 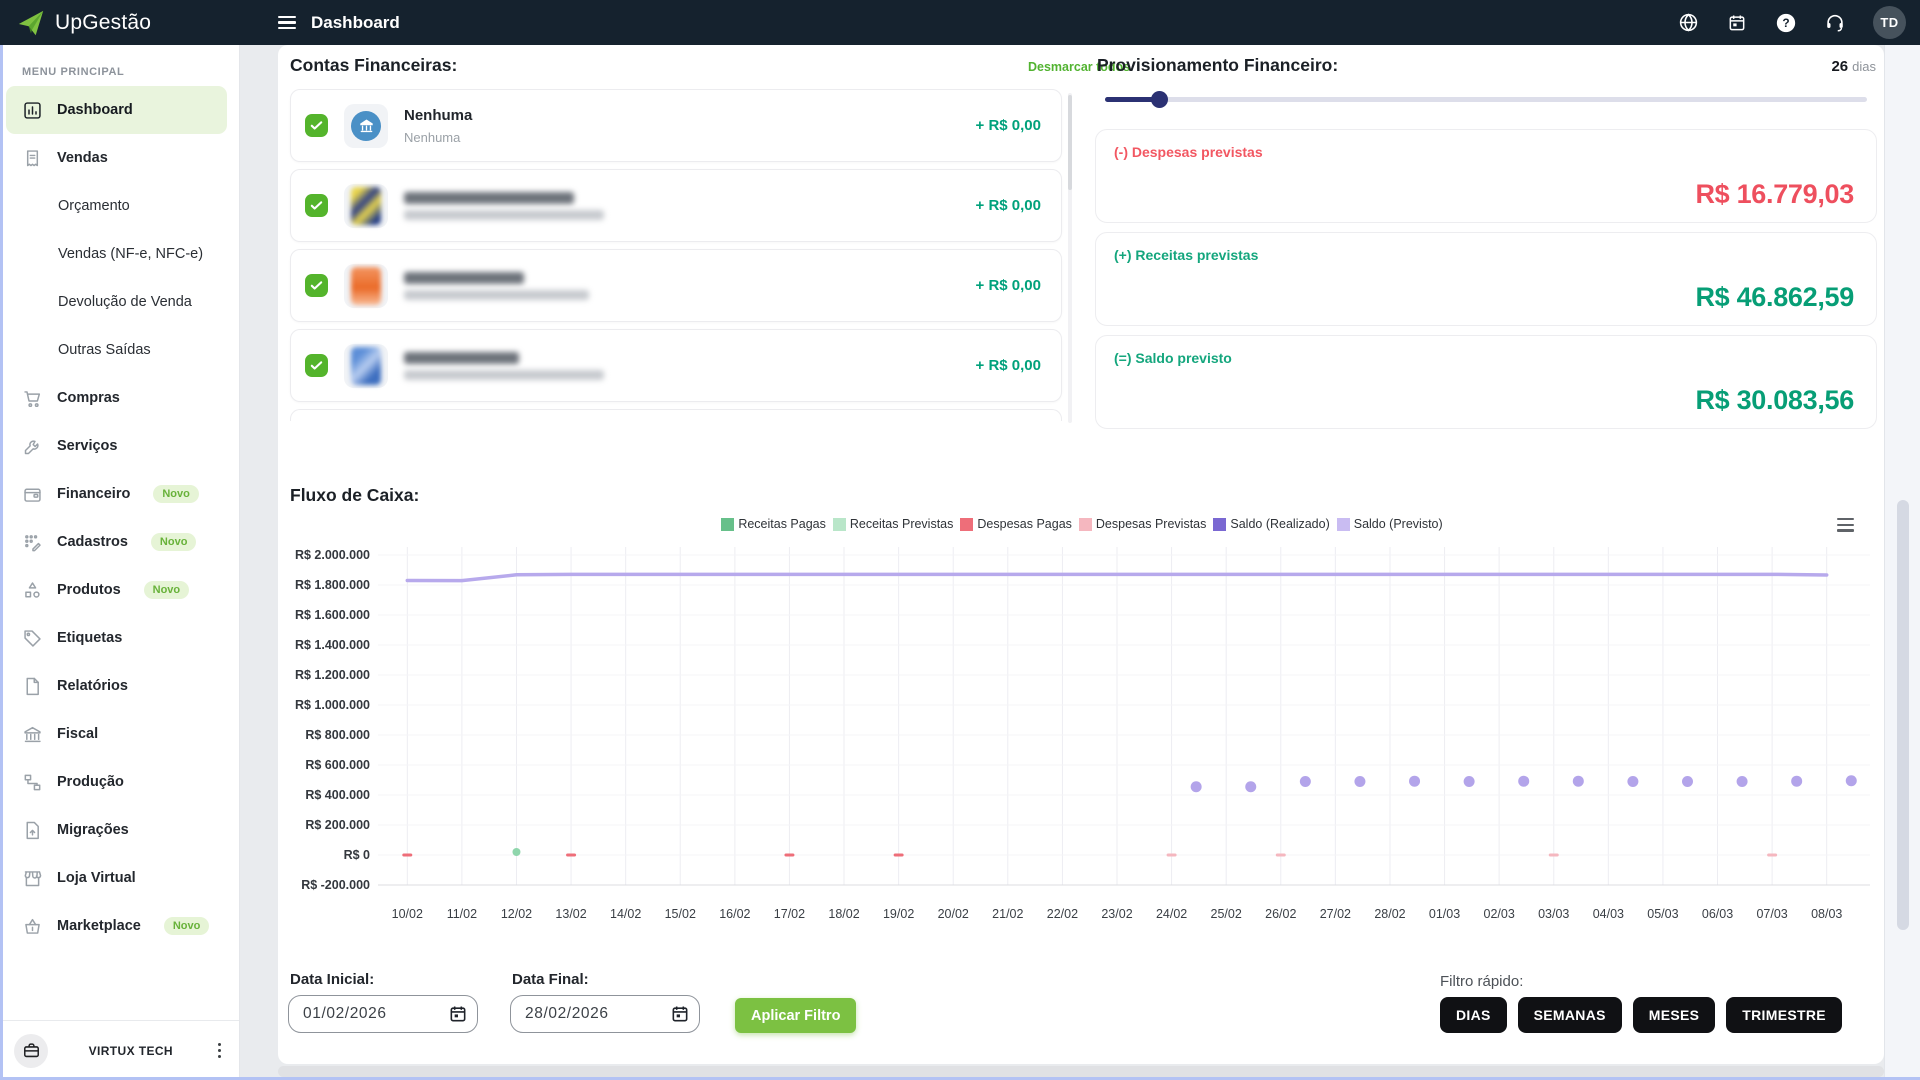 I want to click on records-icon, so click(x=32, y=542).